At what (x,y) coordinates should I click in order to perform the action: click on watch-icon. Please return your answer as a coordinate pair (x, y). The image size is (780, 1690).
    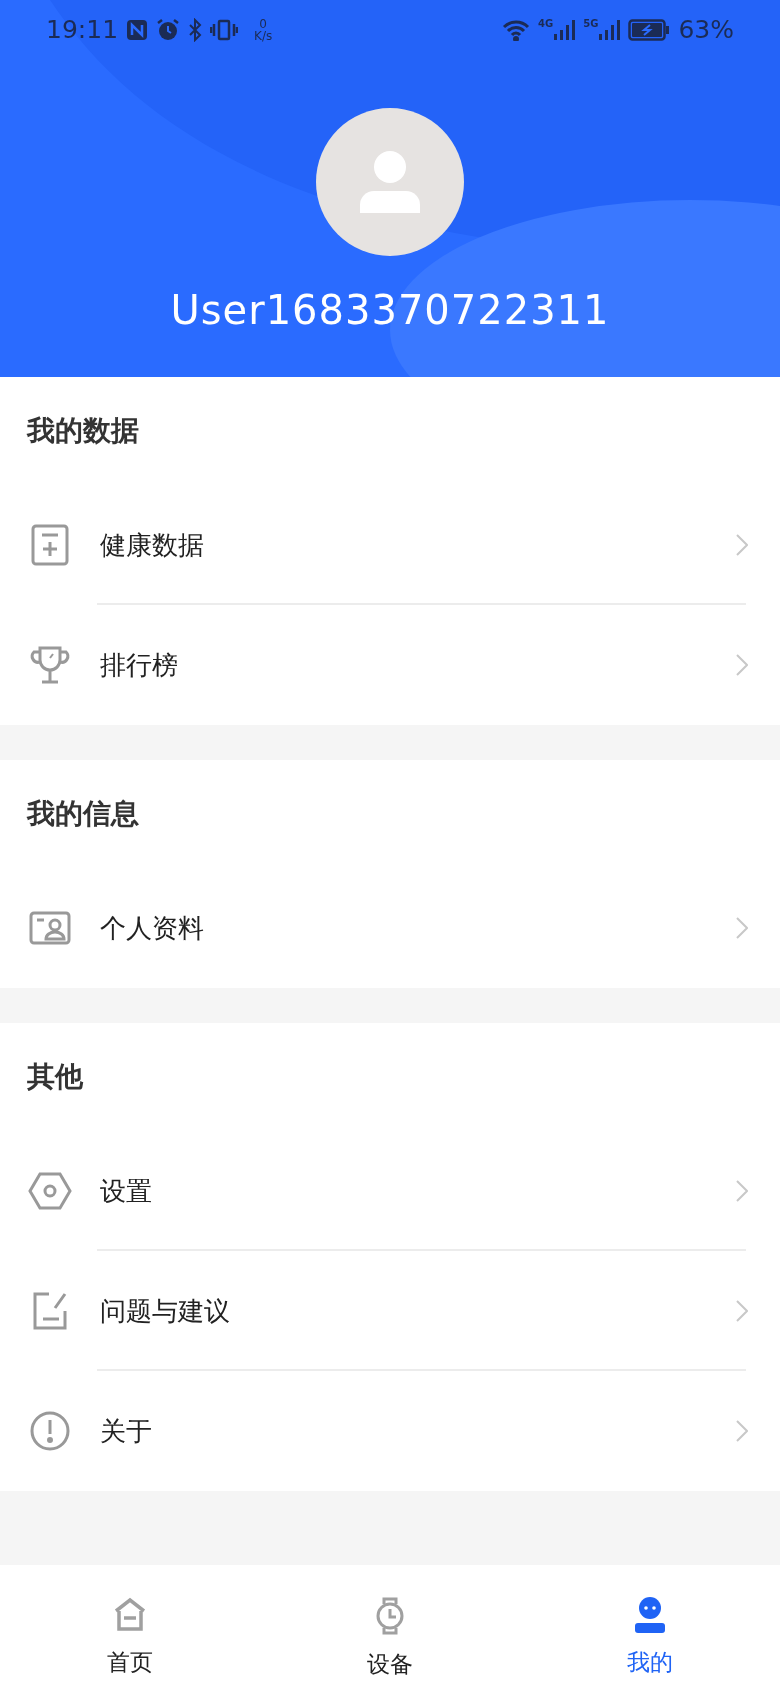
    Looking at the image, I should click on (390, 1616).